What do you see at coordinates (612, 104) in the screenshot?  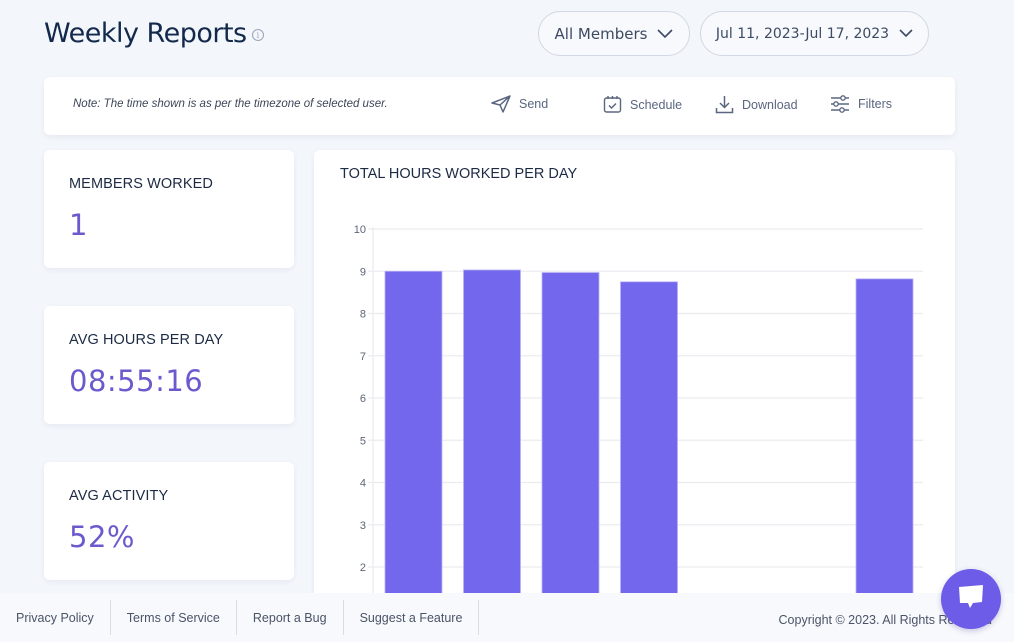 I see `calendar-check-icon` at bounding box center [612, 104].